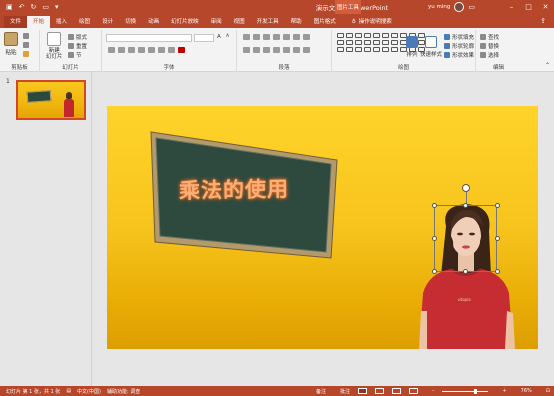 This screenshot has width=554, height=396. What do you see at coordinates (84, 22) in the screenshot?
I see `tab-draw: 绘图` at bounding box center [84, 22].